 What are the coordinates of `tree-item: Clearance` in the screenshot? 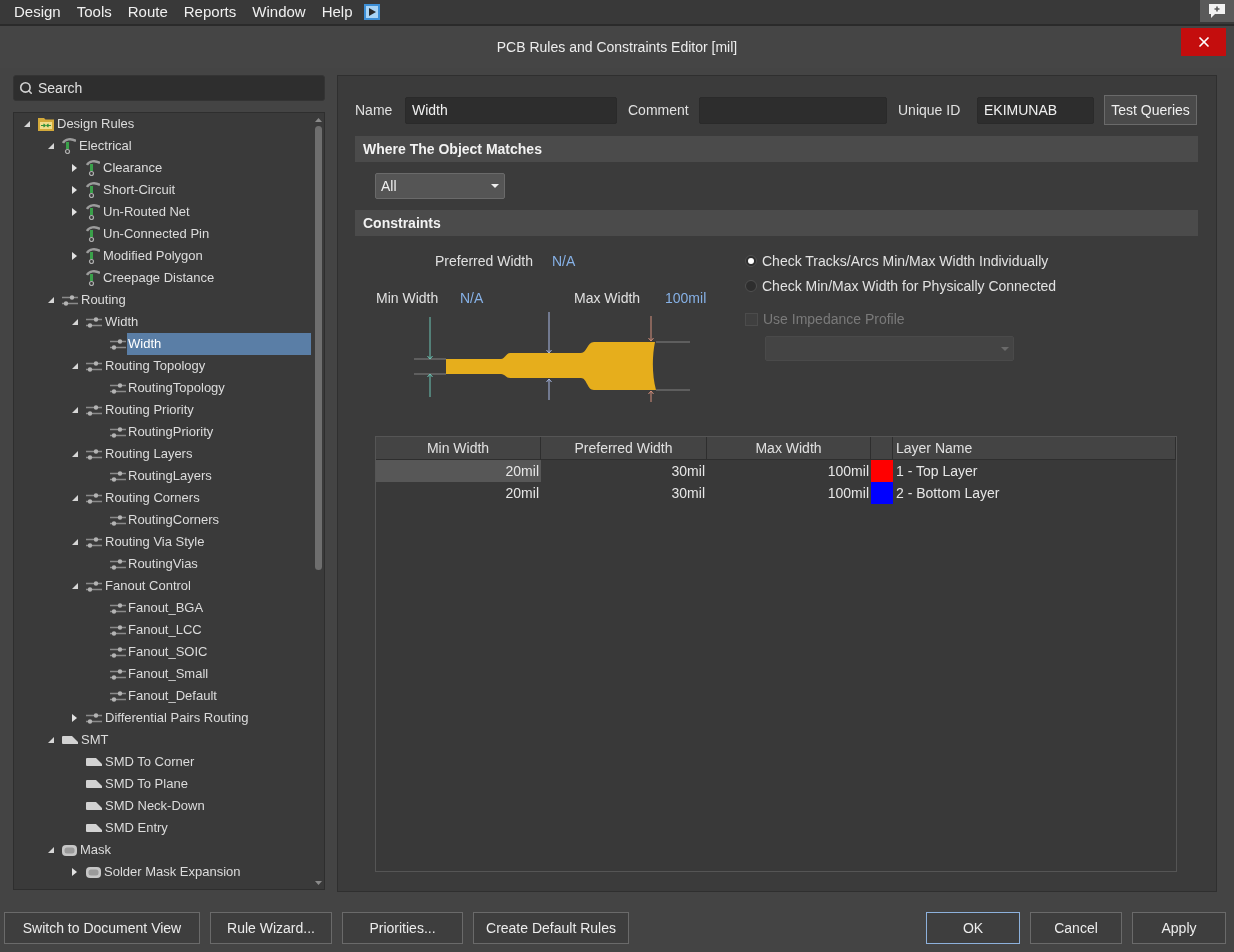 It's located at (133, 168).